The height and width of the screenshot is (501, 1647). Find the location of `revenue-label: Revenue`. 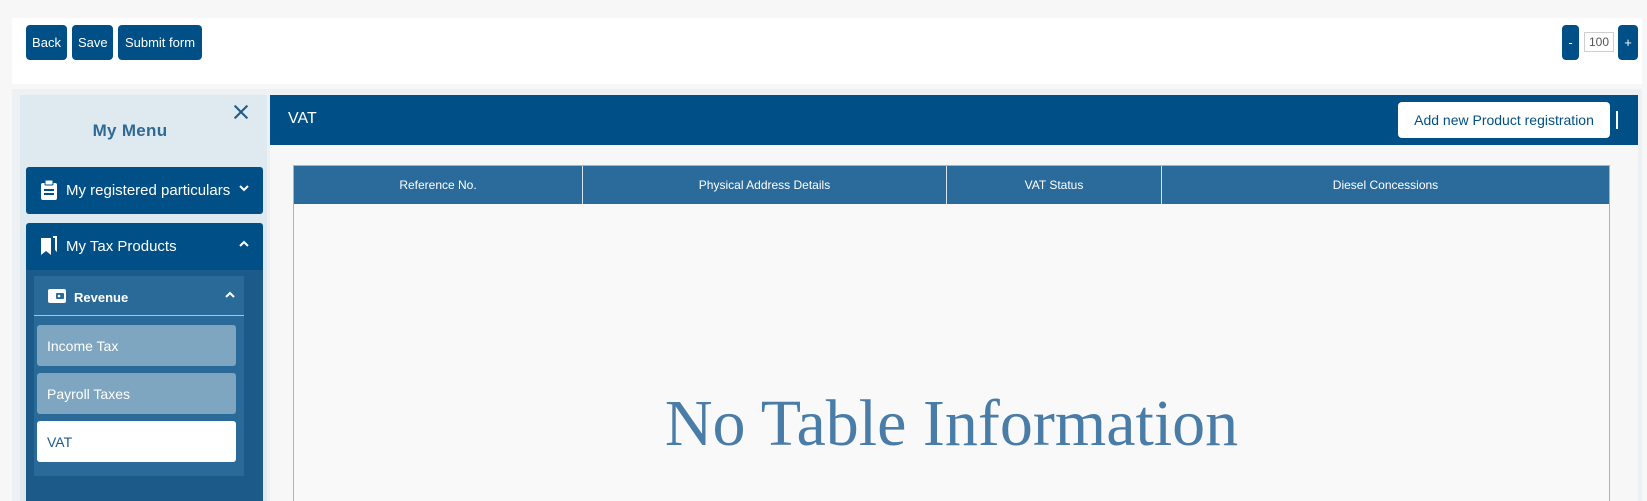

revenue-label: Revenue is located at coordinates (101, 297).